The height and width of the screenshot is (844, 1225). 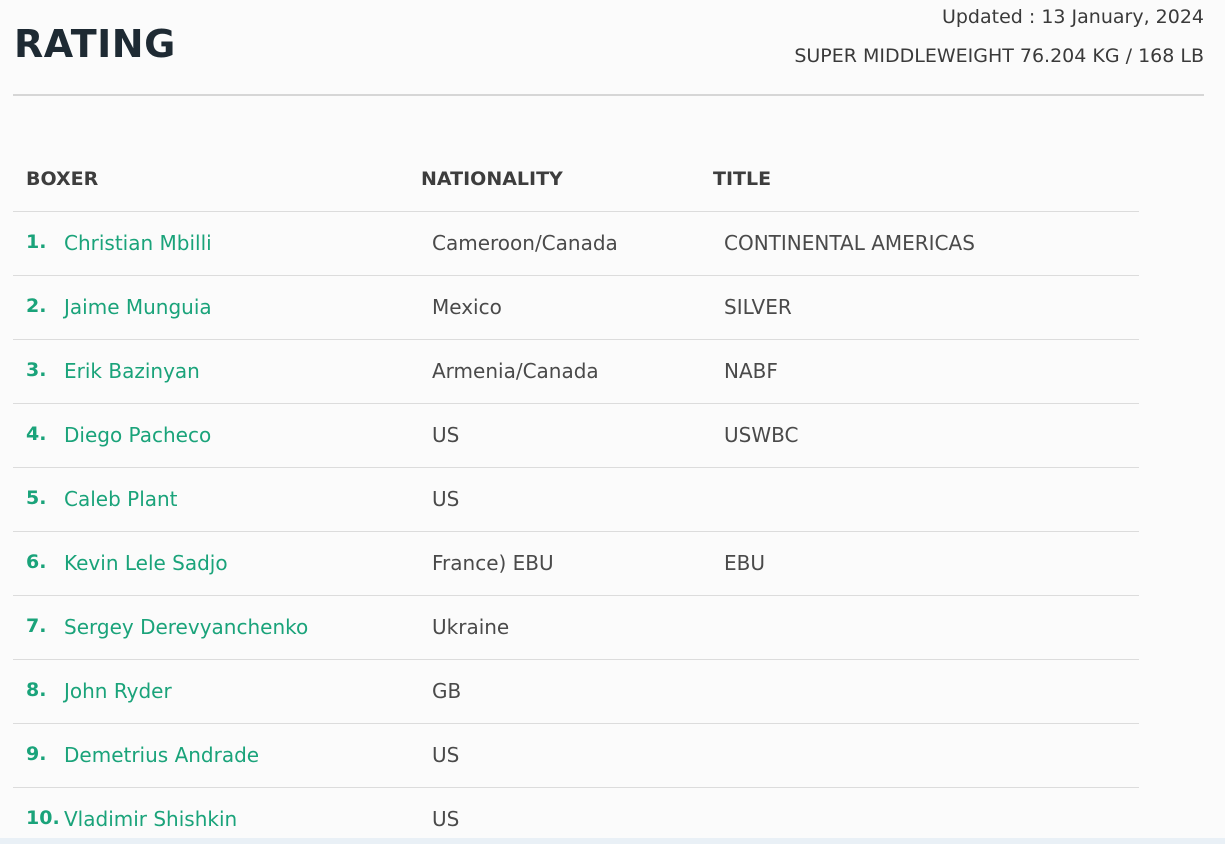 I want to click on boxer-link: Vladimir Shishkin, so click(x=150, y=819).